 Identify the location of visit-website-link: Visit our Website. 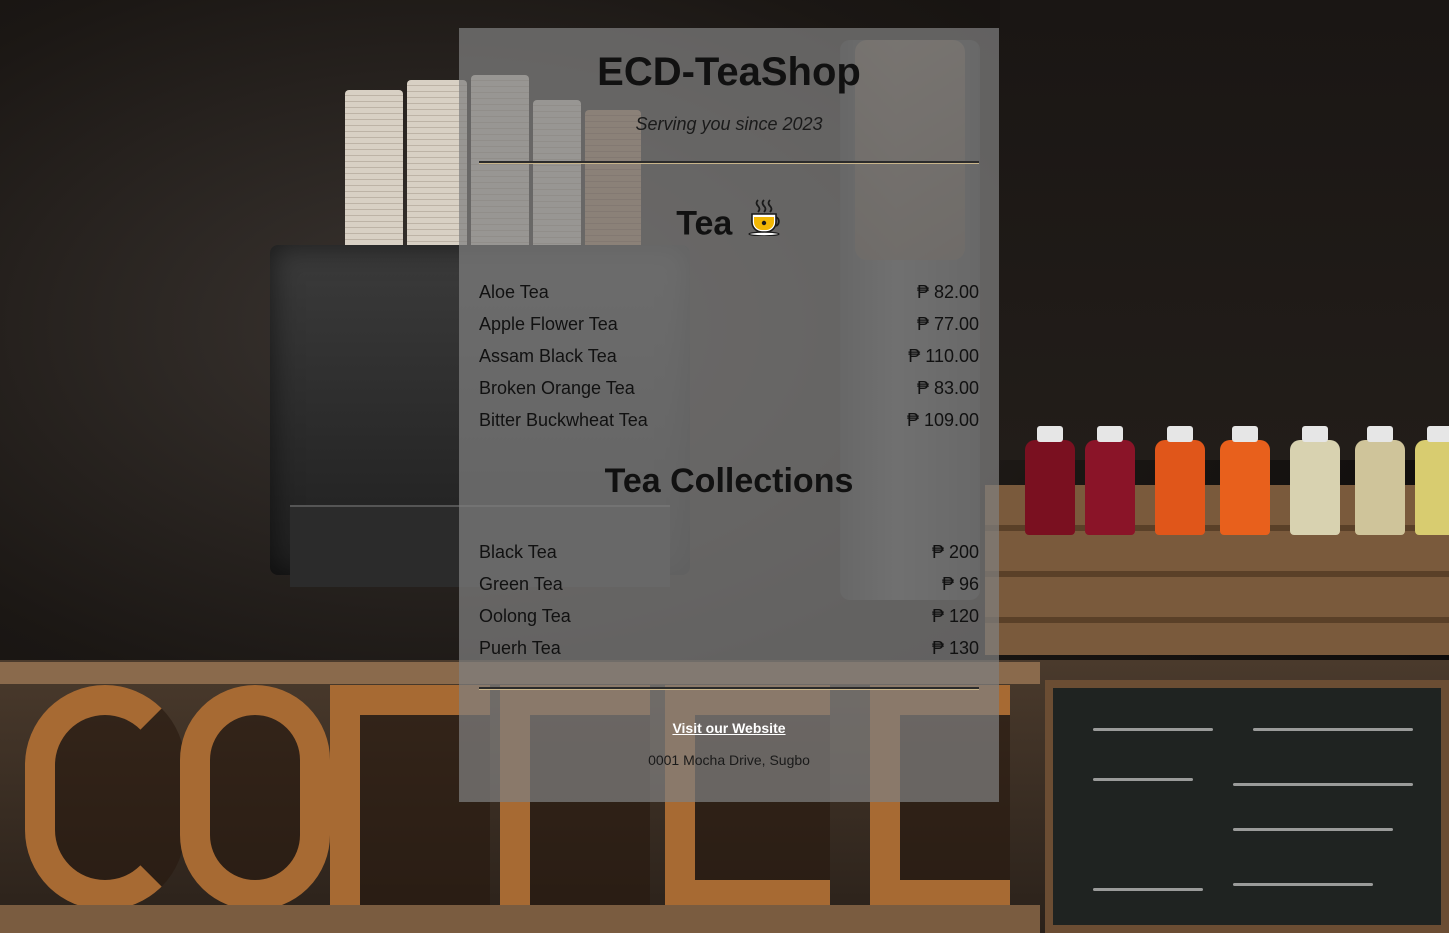
(729, 728).